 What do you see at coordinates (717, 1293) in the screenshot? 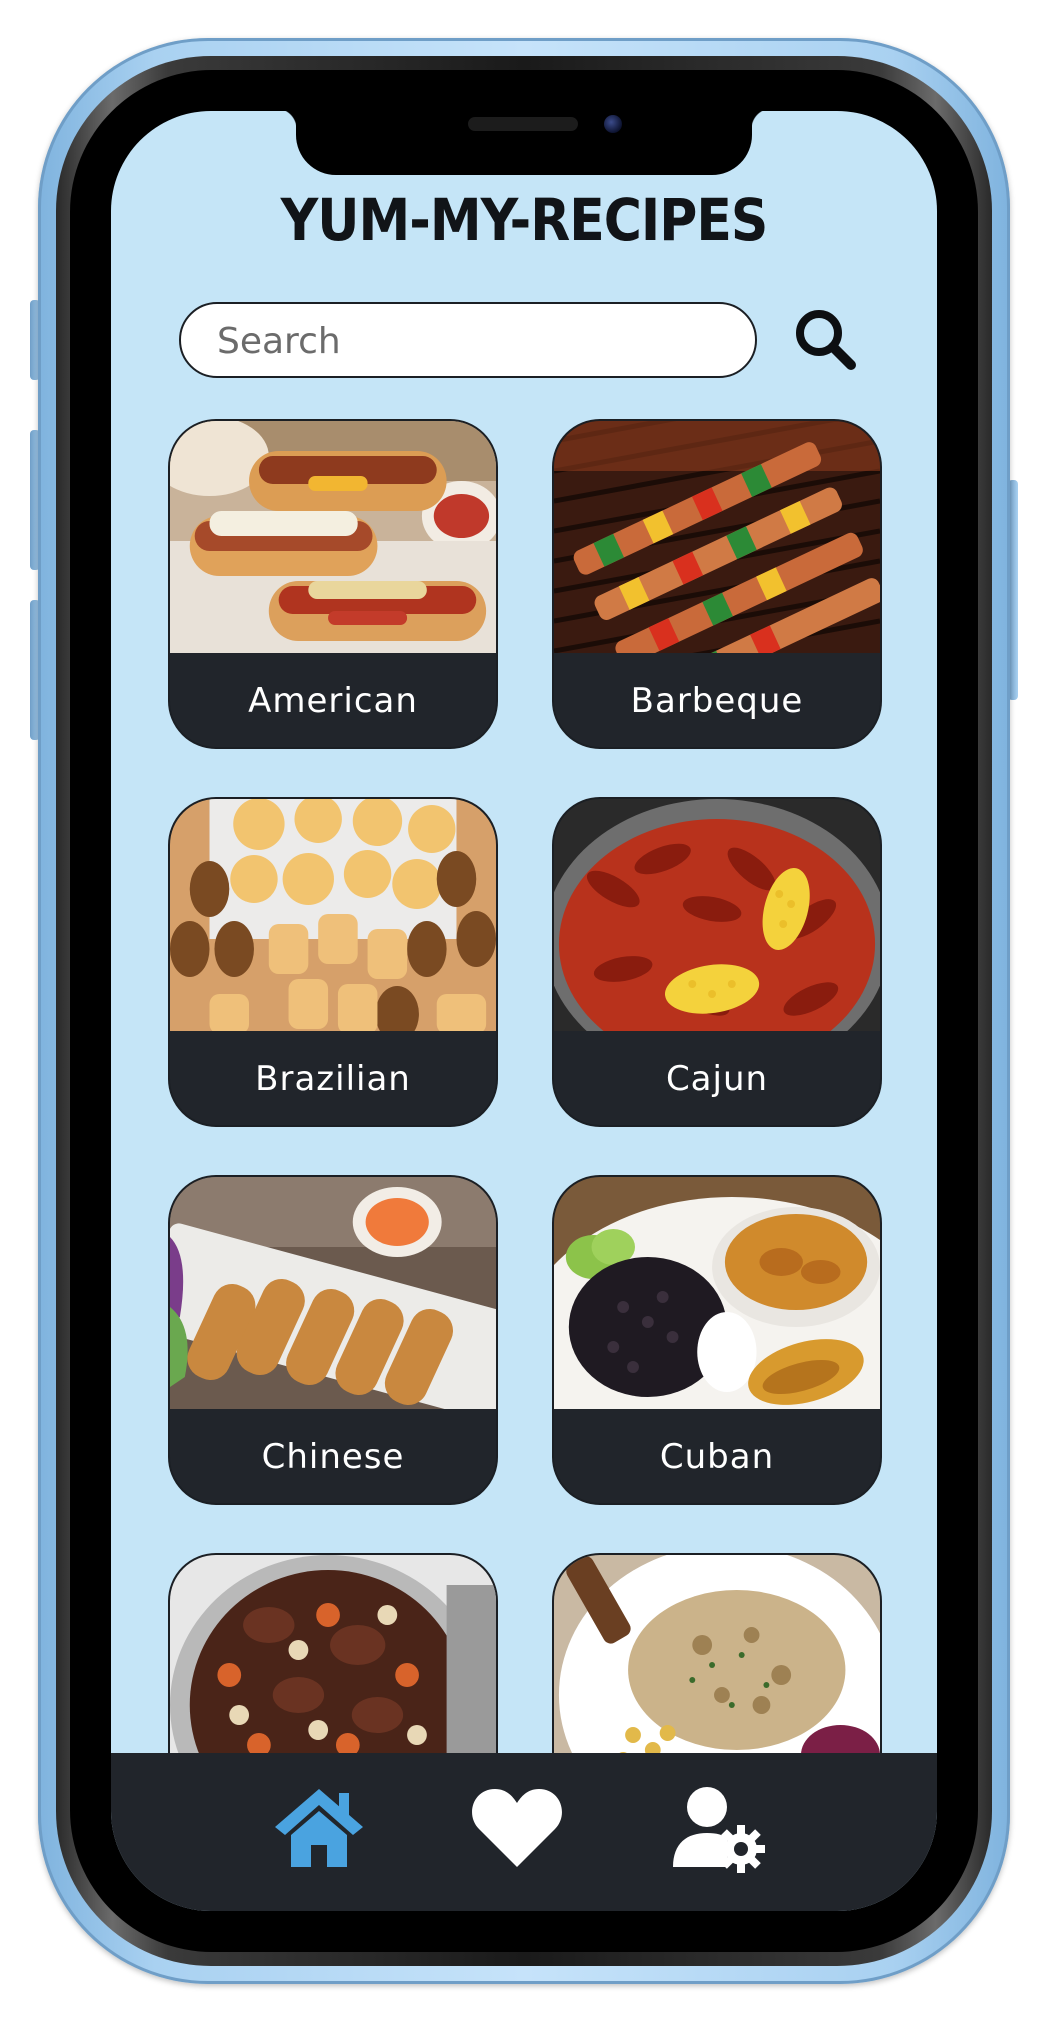
I see `black-beans-plate-photo` at bounding box center [717, 1293].